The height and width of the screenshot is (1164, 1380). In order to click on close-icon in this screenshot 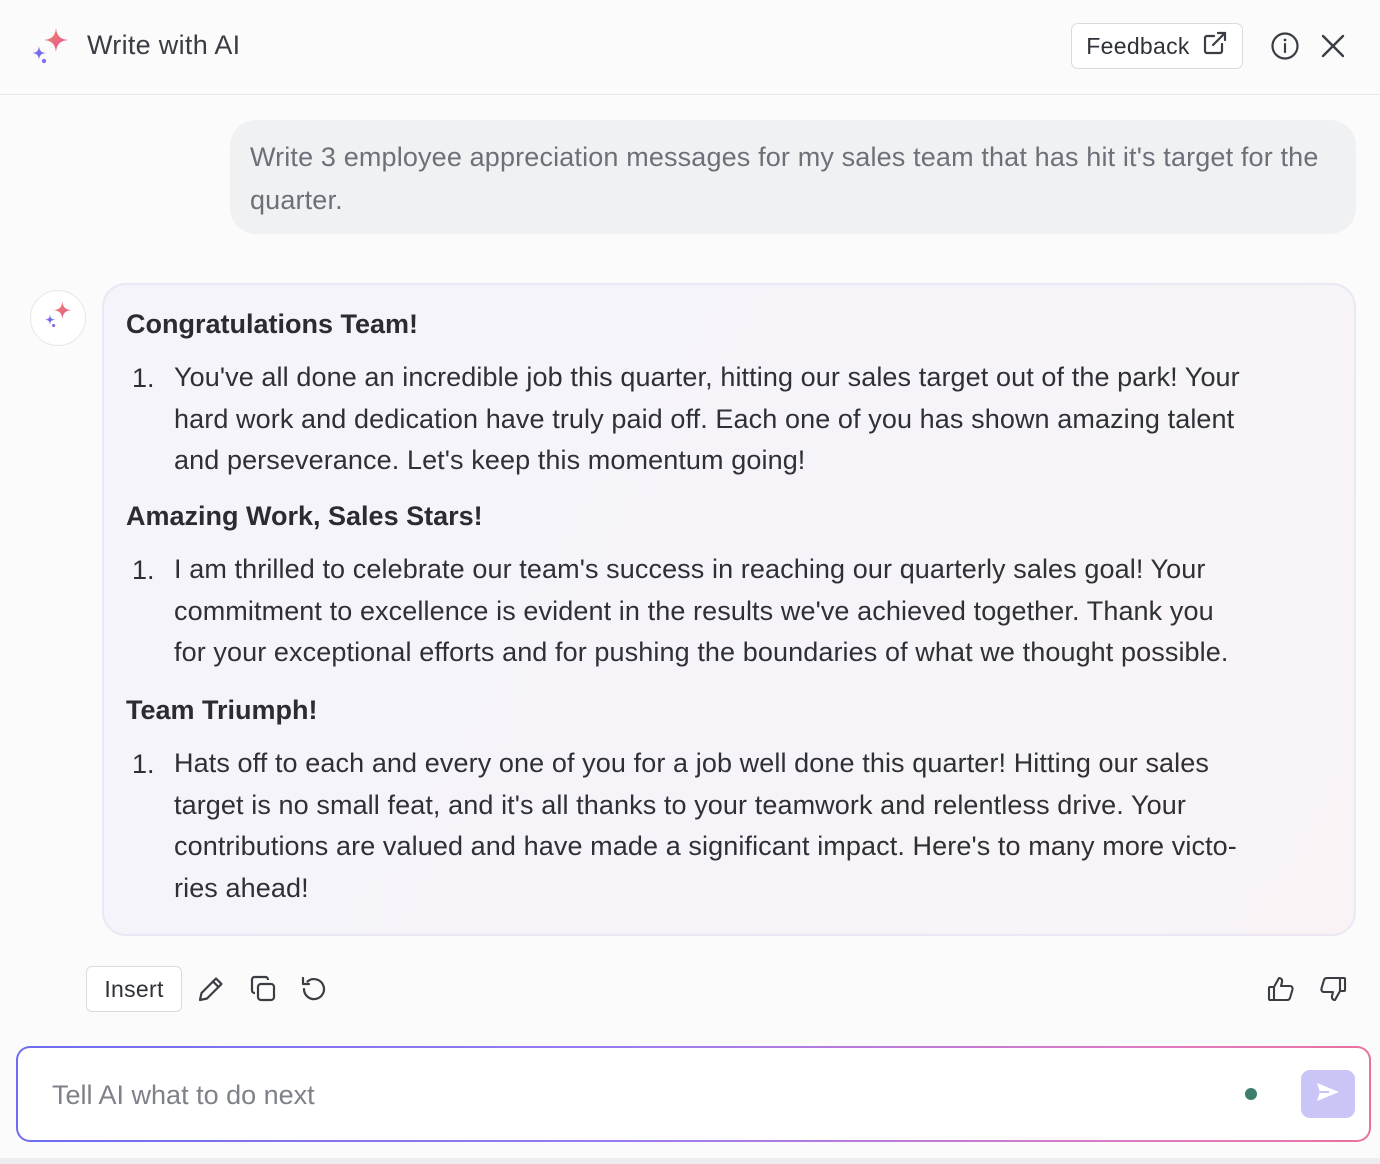, I will do `click(1333, 46)`.